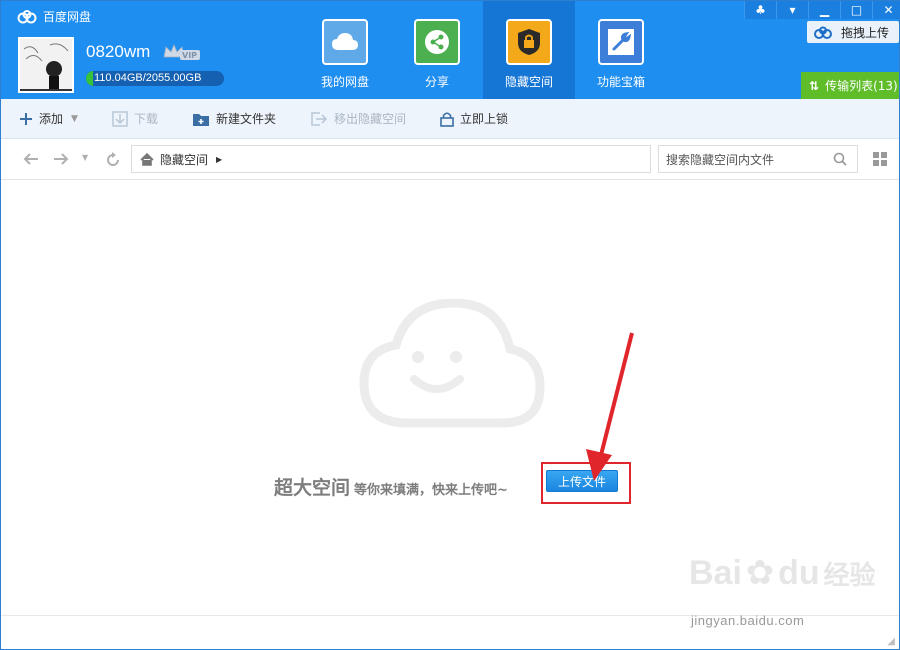 The width and height of the screenshot is (900, 650). Describe the element at coordinates (483, 119) in the screenshot. I see `lock-now-label: 立即上锁` at that location.